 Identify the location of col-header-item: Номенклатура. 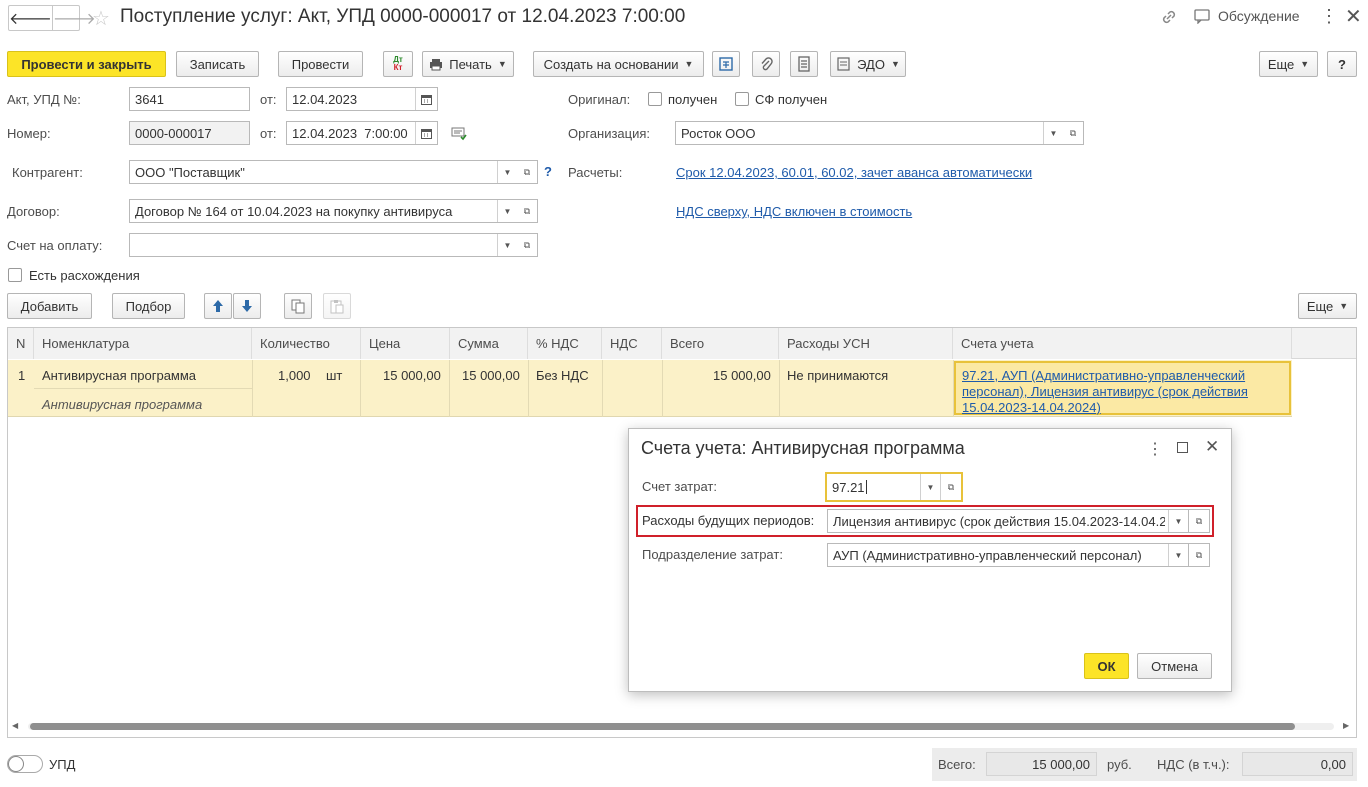
(143, 343).